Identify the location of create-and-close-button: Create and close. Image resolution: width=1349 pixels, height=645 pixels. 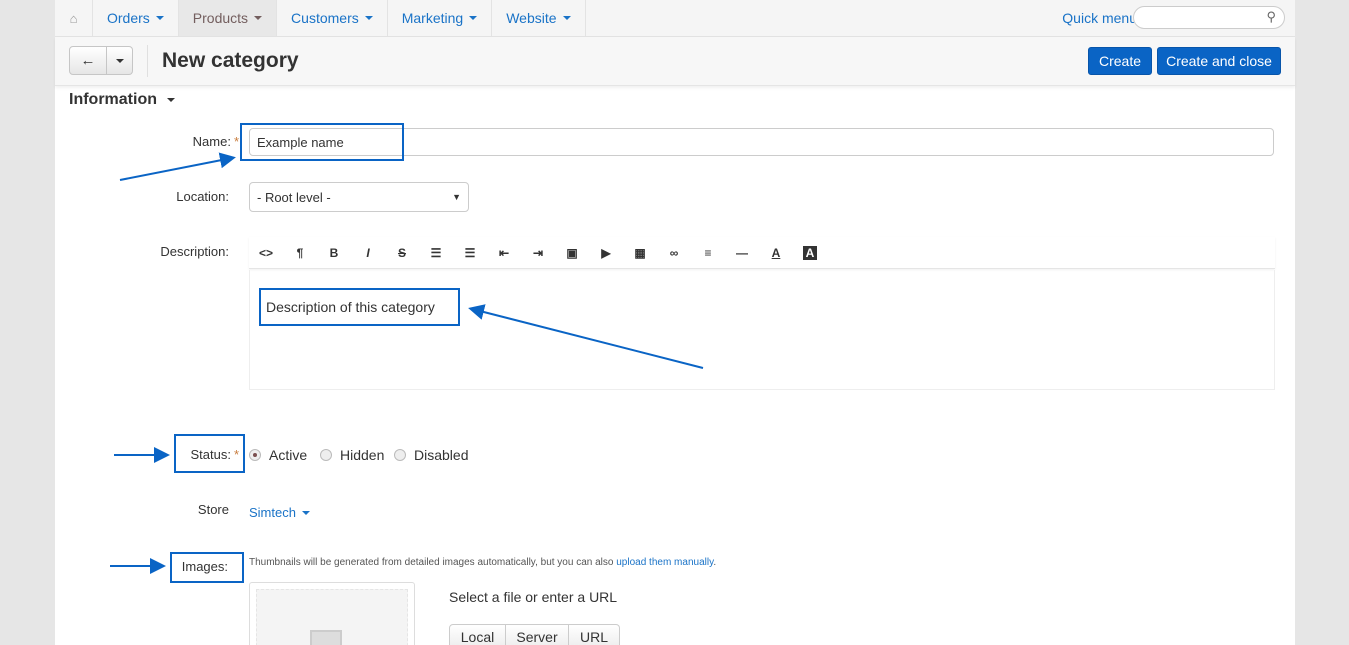
(1219, 61).